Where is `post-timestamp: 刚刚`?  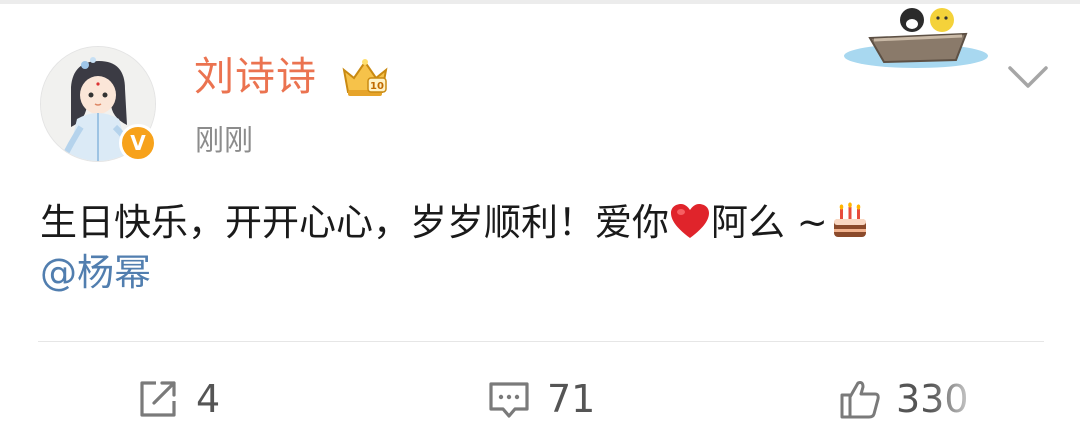
post-timestamp: 刚刚 is located at coordinates (224, 140).